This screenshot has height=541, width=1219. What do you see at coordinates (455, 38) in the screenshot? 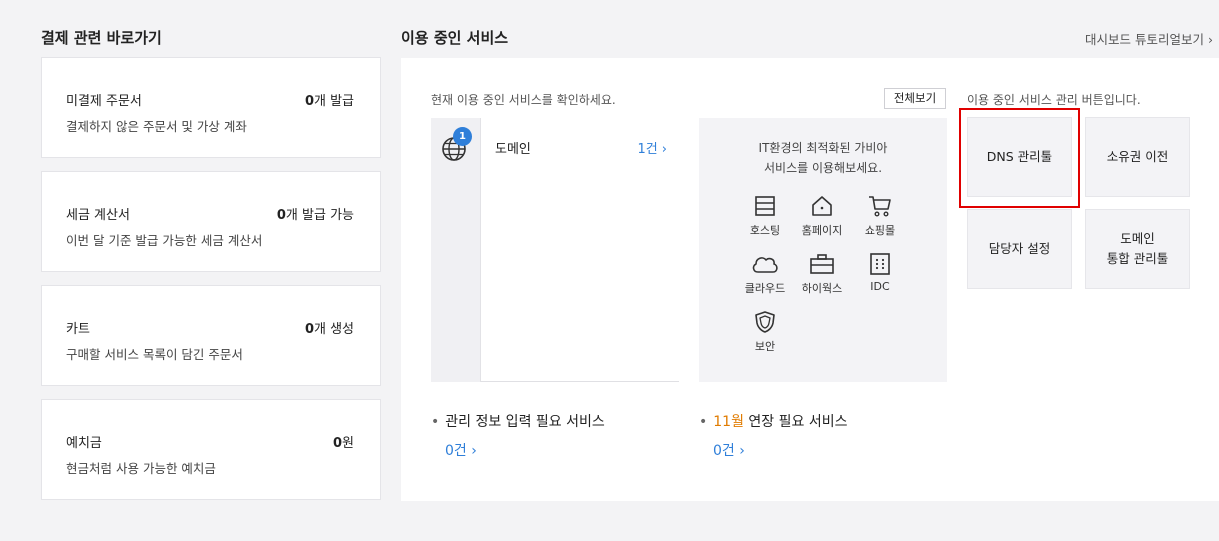
I see `services-in-use-title: 이용 중인 서비스` at bounding box center [455, 38].